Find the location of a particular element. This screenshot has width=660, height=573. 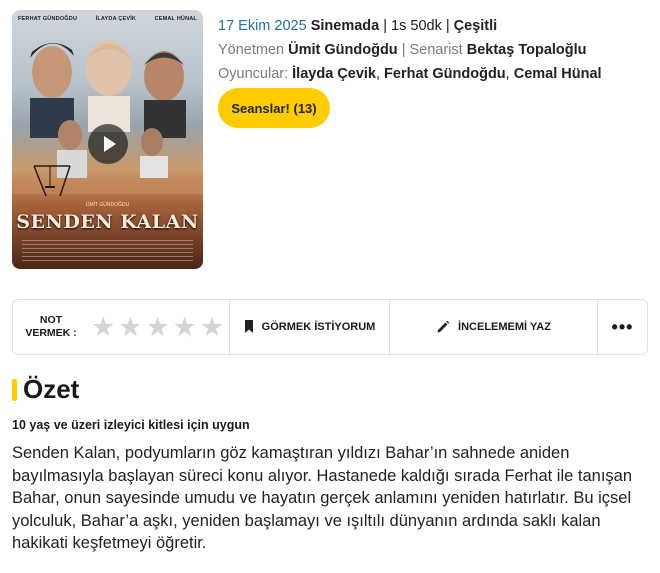

poster-credits: FERHAT GÜNDOĞDU İLAYDA ÇEVİK CEMAL HÜNAL is located at coordinates (107, 19).